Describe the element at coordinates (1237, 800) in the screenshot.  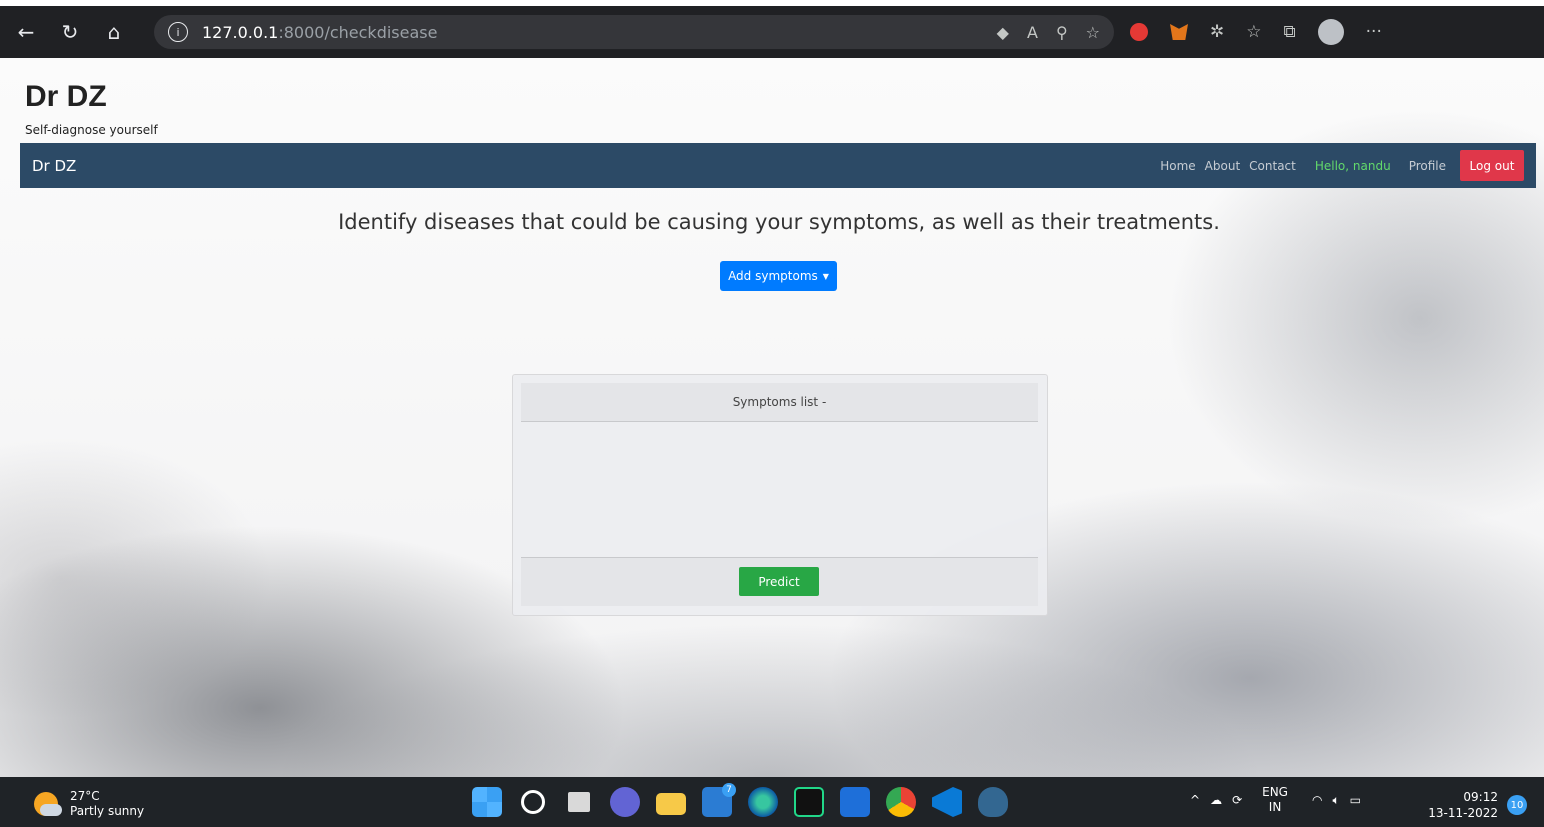
I see `sync-icon: ⟳` at that location.